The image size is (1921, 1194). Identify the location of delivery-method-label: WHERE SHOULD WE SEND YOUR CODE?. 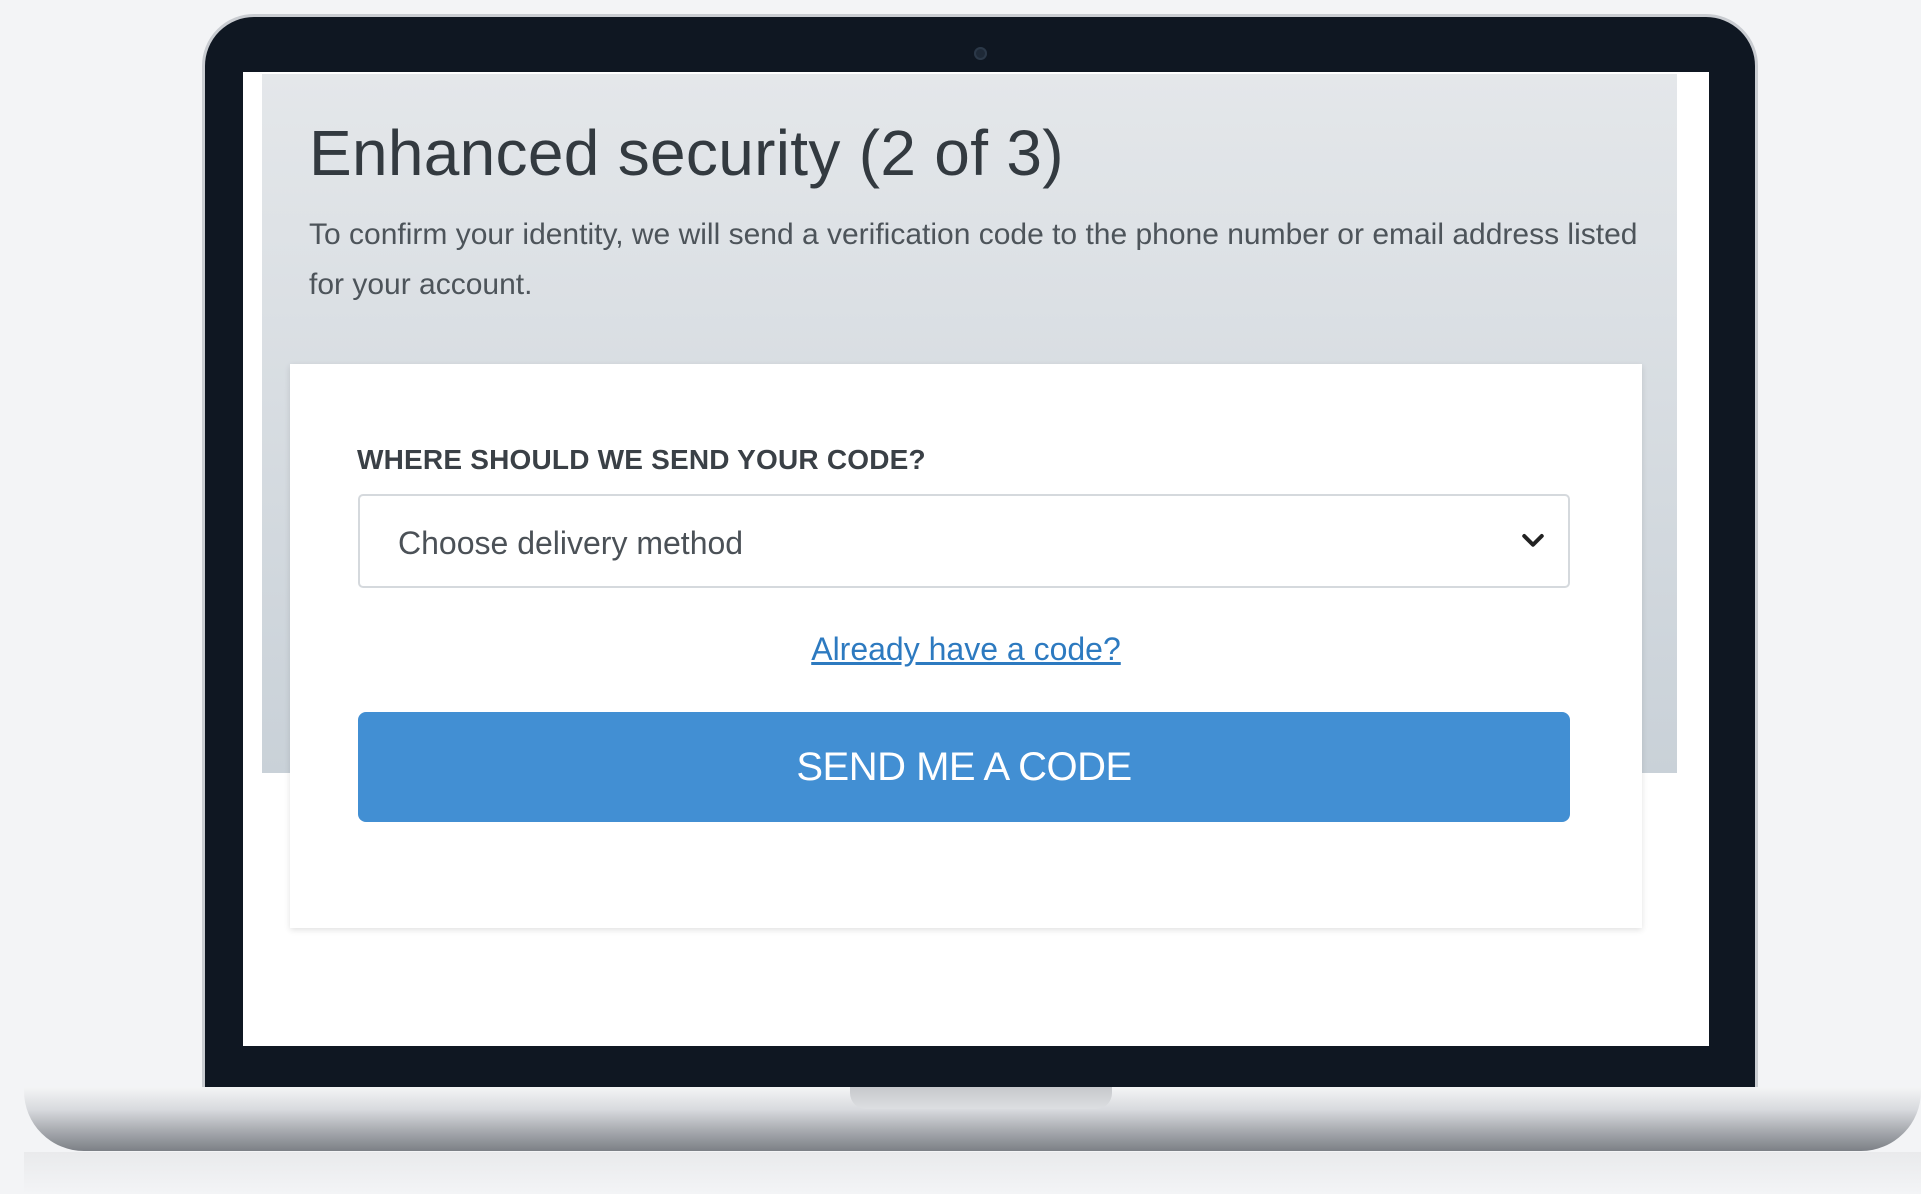
(641, 459).